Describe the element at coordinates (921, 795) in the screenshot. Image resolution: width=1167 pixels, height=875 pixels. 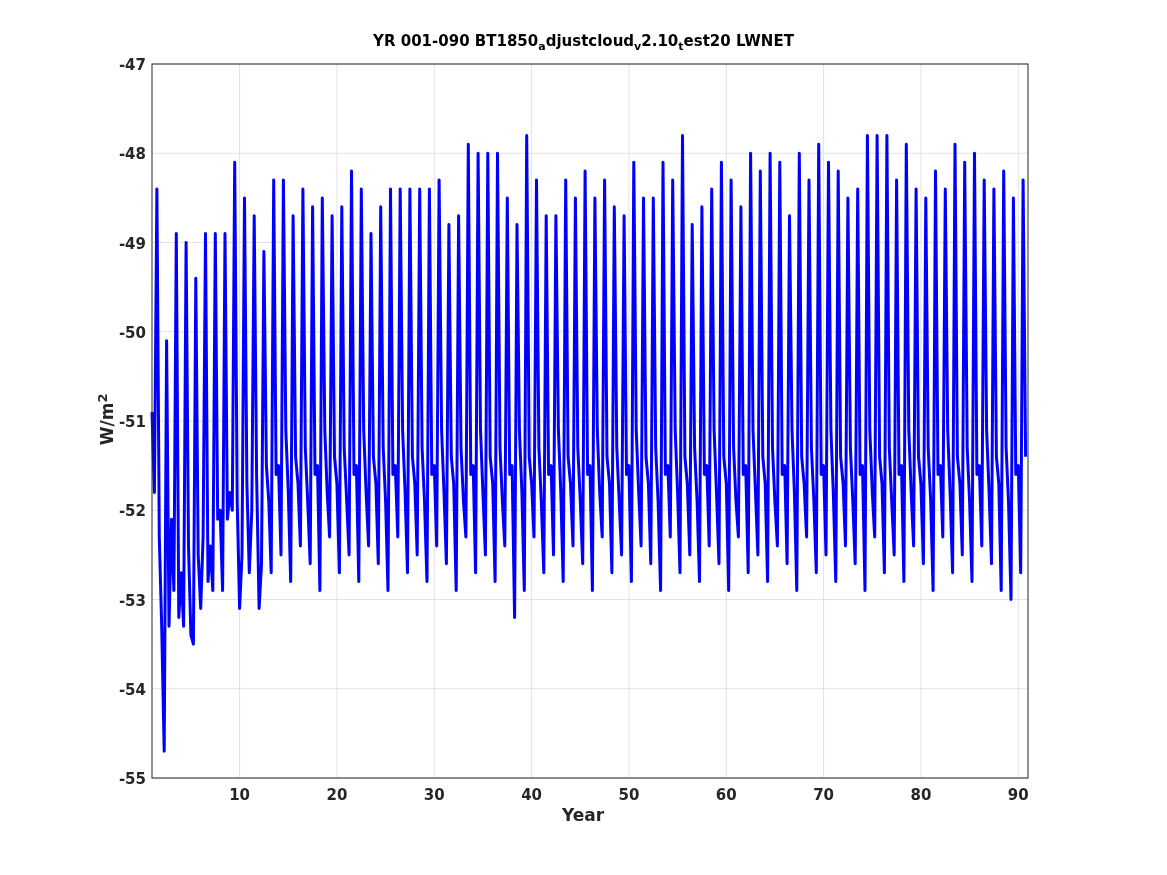
I see `x-tick-label: 80` at that location.